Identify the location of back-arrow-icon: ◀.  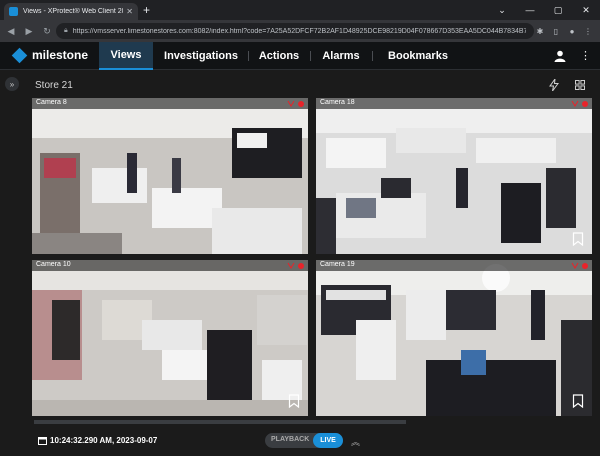
(11, 31).